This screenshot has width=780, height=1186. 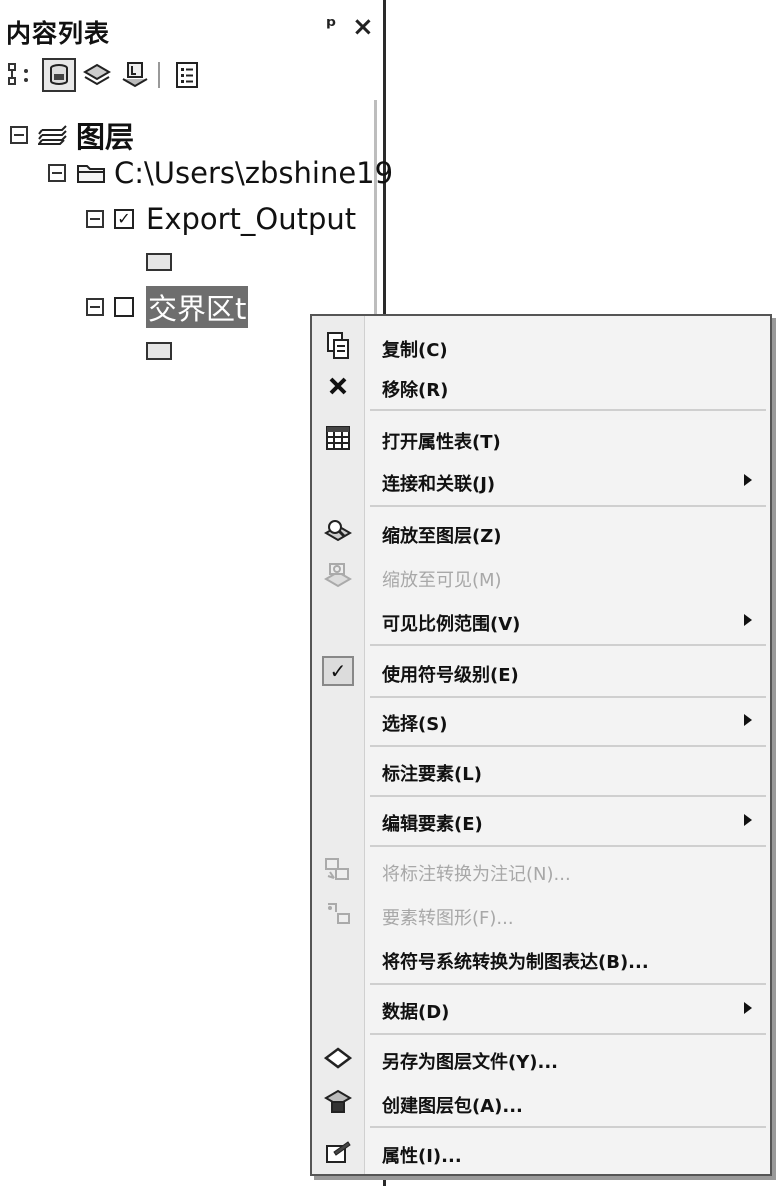 I want to click on tree-folder-row: C:\Users\zbshine19, so click(x=220, y=173).